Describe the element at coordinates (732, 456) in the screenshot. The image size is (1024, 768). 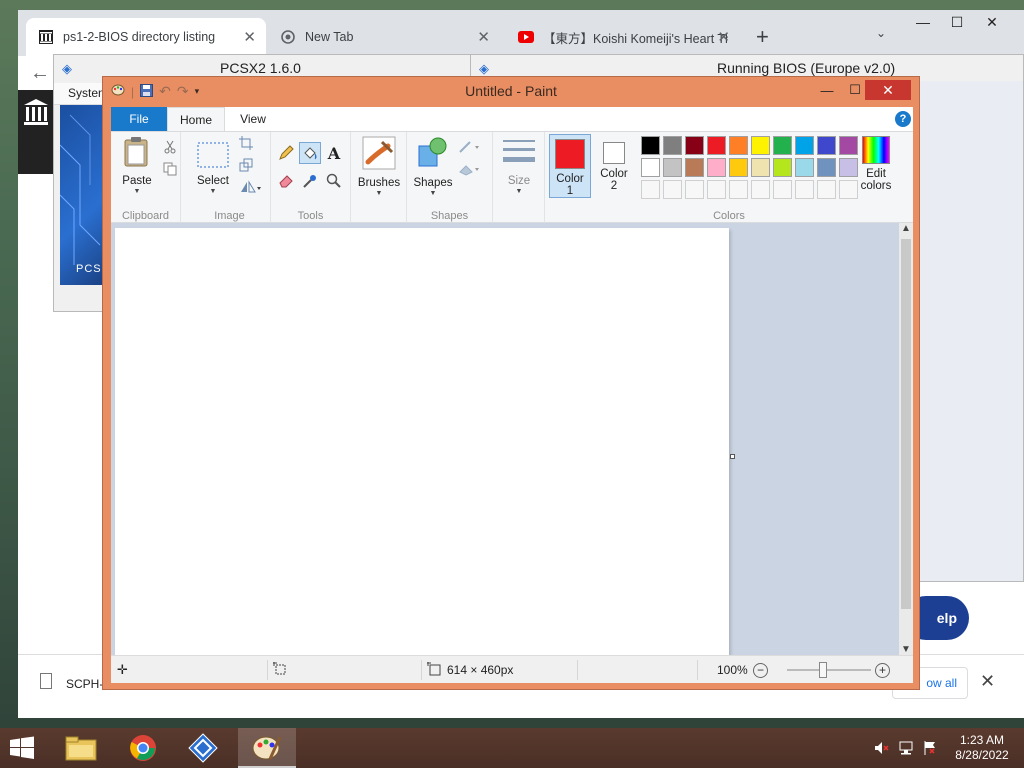
I see `resize-handle` at that location.